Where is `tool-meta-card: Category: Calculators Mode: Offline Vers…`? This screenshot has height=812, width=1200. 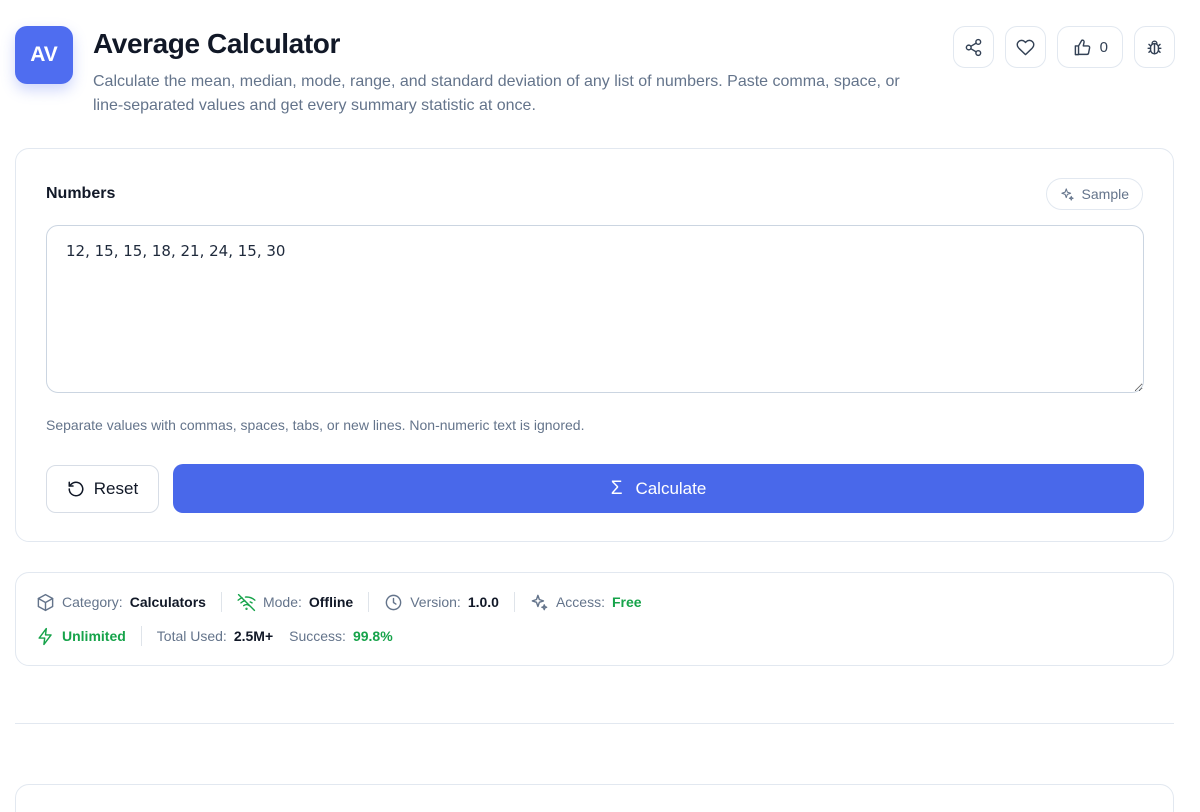 tool-meta-card: Category: Calculators Mode: Offline Vers… is located at coordinates (594, 619).